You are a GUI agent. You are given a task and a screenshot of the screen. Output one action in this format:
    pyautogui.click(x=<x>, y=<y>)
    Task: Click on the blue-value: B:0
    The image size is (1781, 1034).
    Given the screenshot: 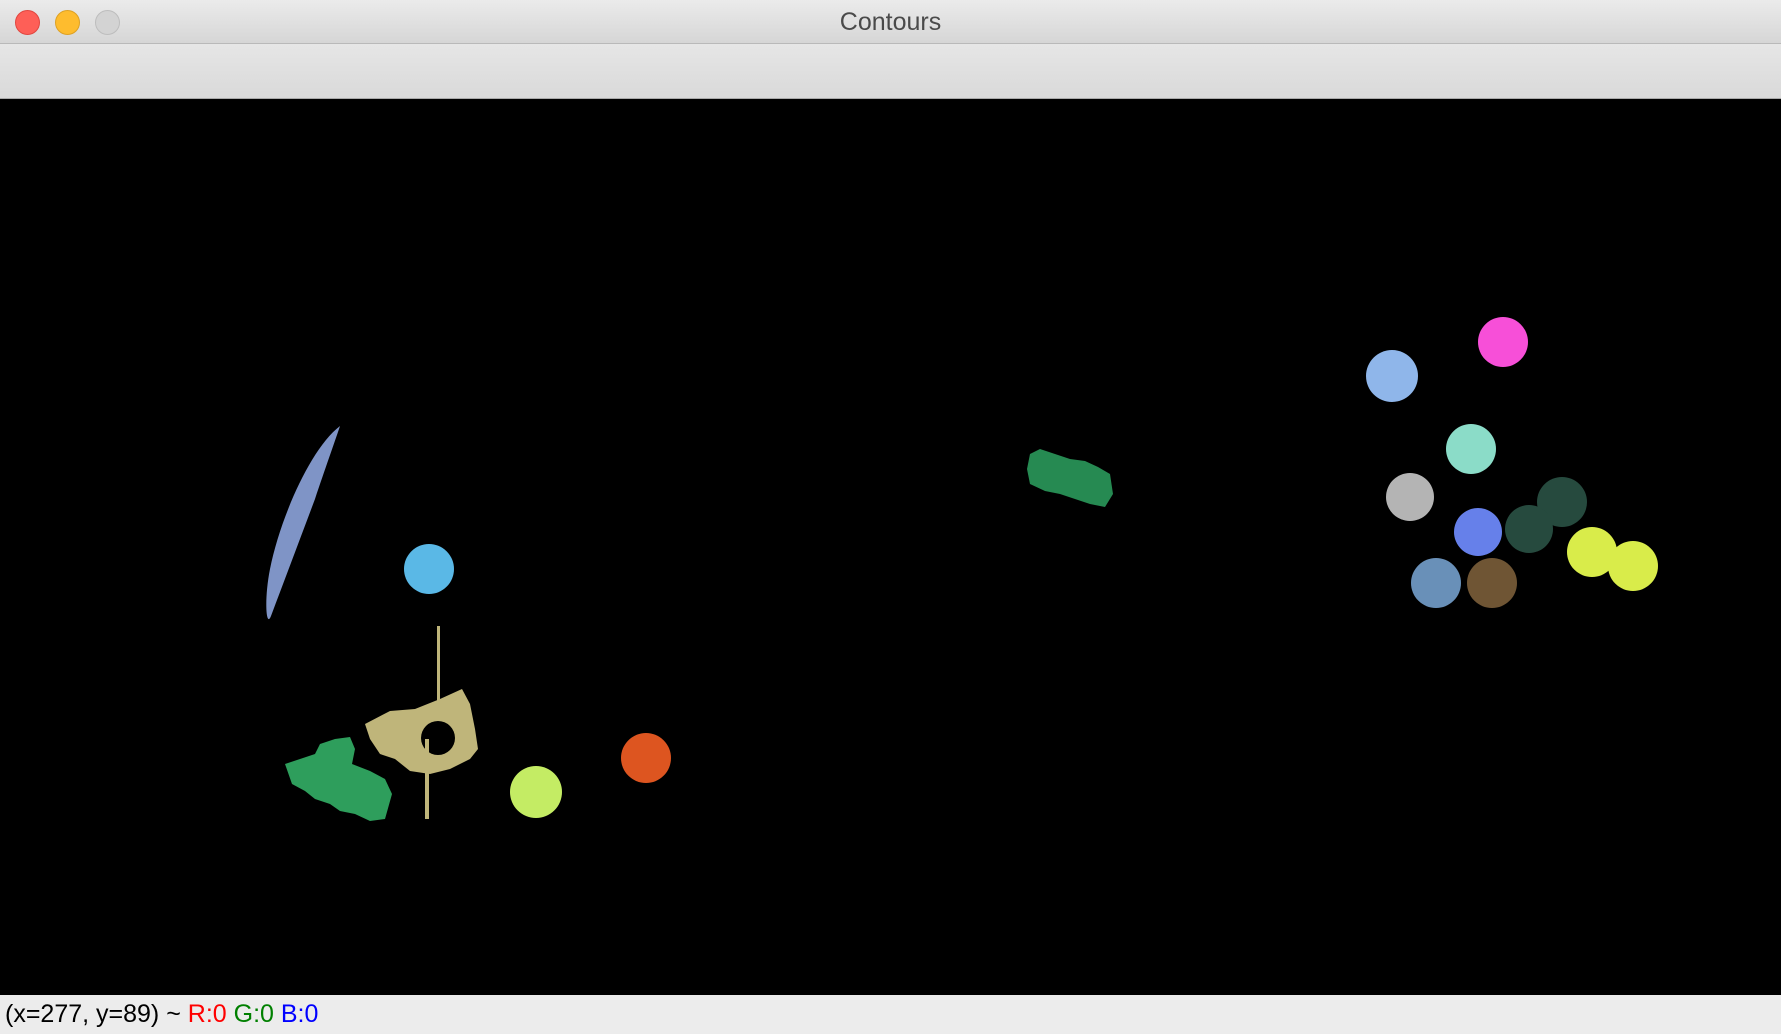 What is the action you would take?
    pyautogui.click(x=299, y=1014)
    